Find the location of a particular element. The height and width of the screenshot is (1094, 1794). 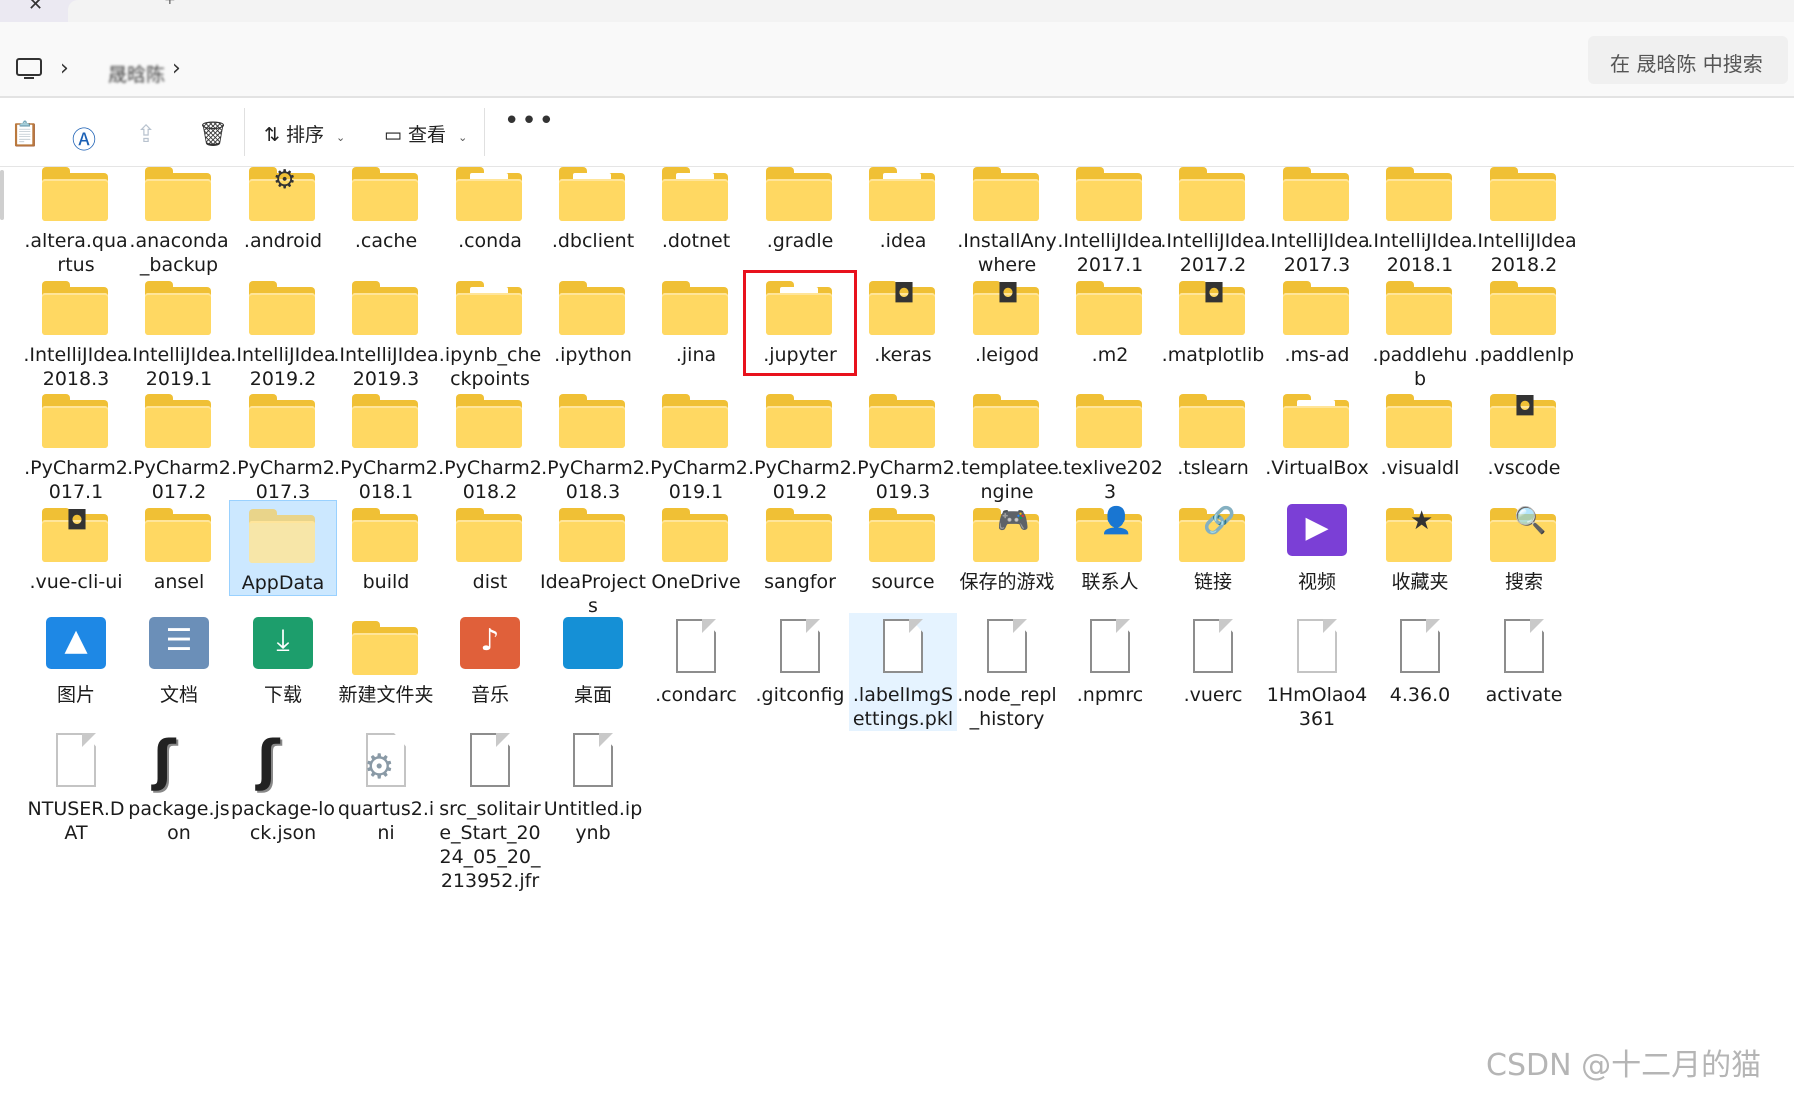

folder-item: .jina is located at coordinates (696, 320).